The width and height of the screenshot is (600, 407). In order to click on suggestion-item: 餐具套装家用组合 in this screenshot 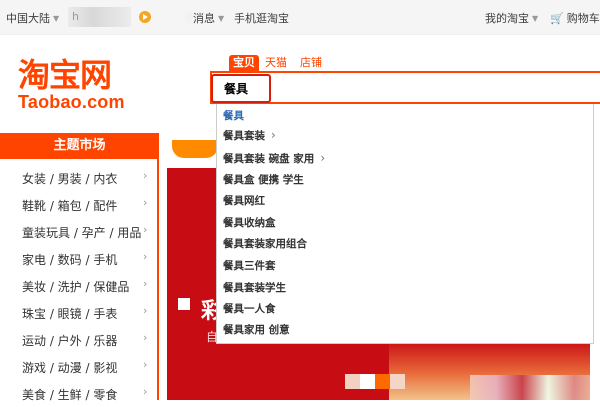, I will do `click(265, 244)`.